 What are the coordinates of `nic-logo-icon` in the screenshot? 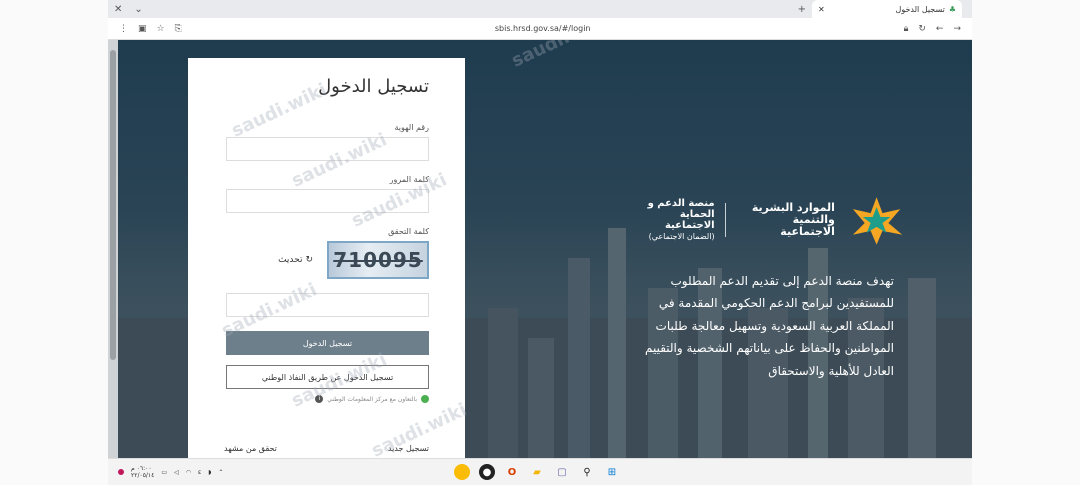 It's located at (425, 399).